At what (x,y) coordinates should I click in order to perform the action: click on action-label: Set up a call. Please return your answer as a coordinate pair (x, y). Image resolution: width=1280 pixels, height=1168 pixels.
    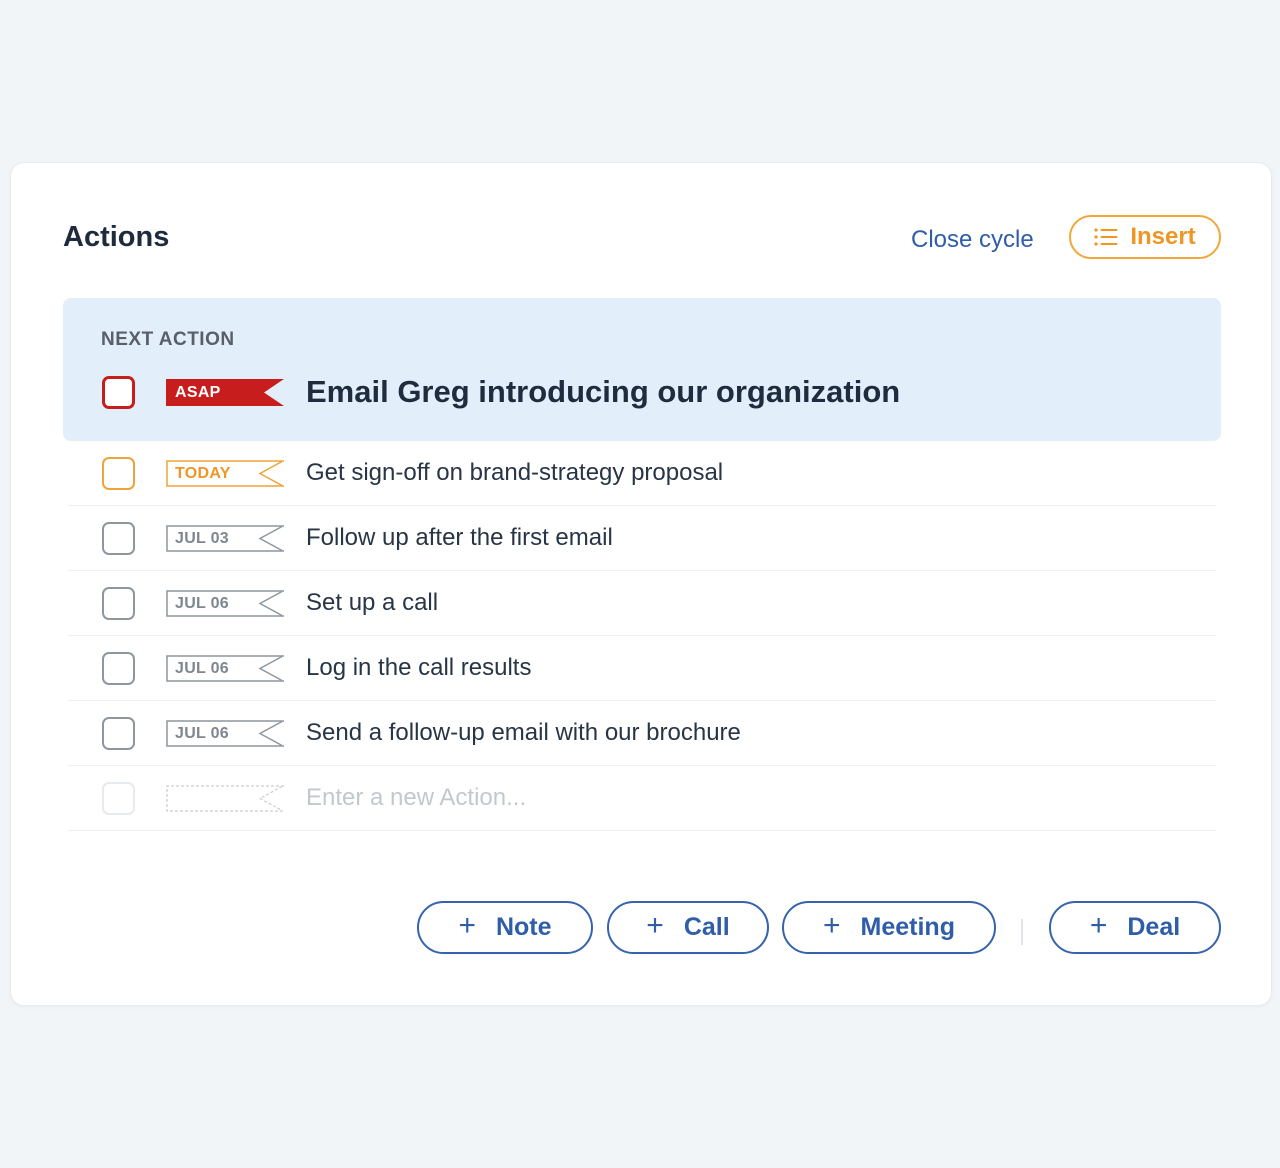
    Looking at the image, I should click on (372, 603).